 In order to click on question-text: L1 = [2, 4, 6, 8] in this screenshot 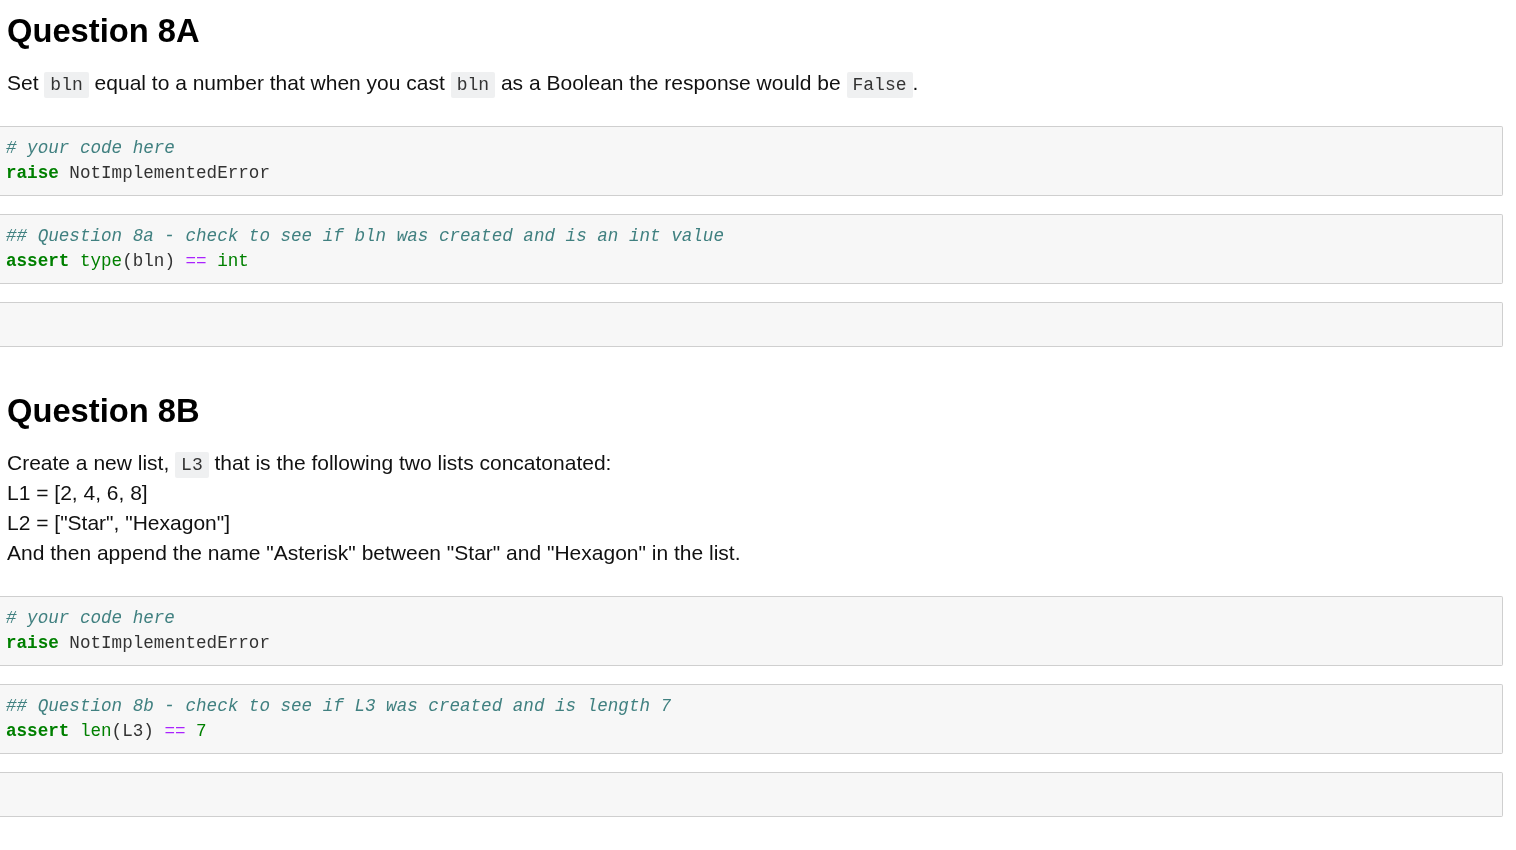, I will do `click(77, 493)`.